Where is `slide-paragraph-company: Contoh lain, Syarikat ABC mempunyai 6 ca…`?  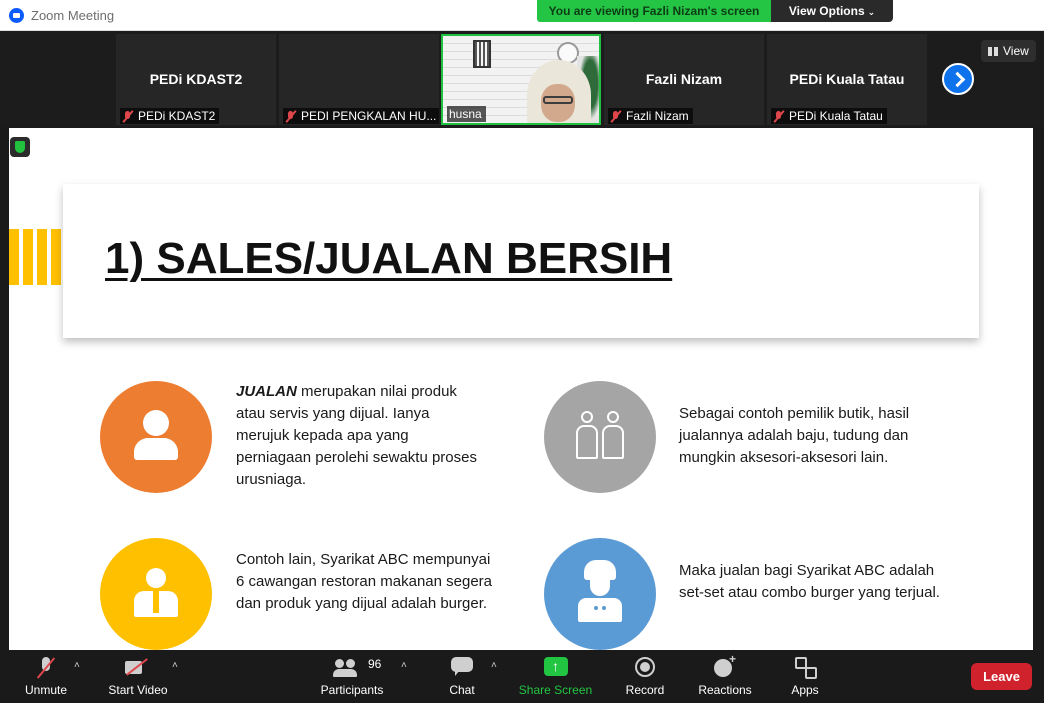 slide-paragraph-company: Contoh lain, Syarikat ABC mempunyai 6 ca… is located at coordinates (364, 581).